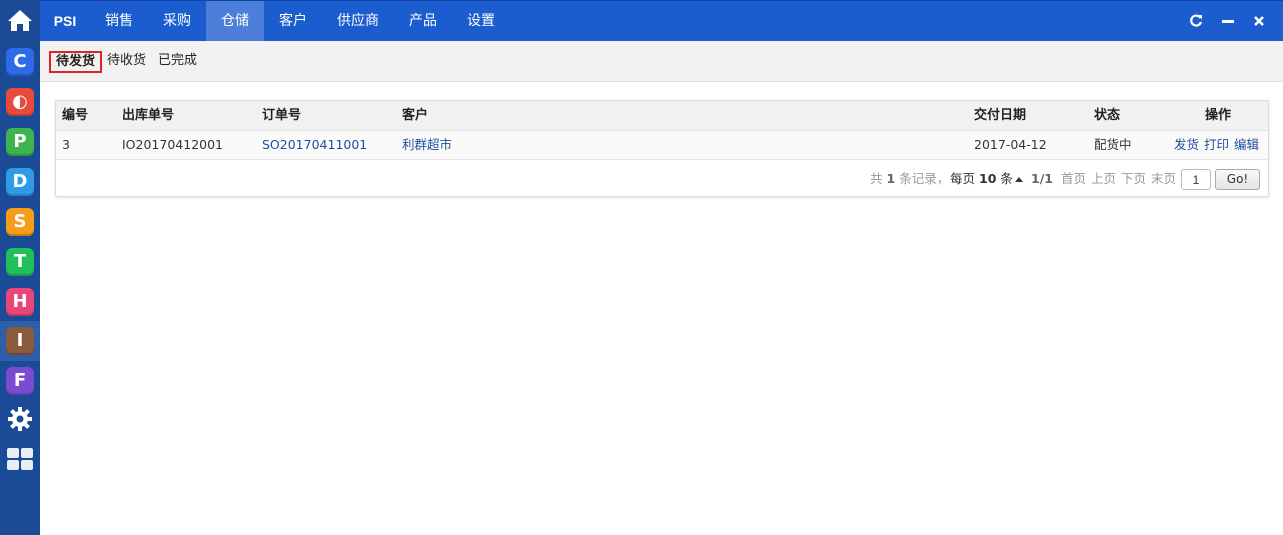 The height and width of the screenshot is (535, 1283). What do you see at coordinates (662, 179) in the screenshot?
I see `pagination-bar: 共 1 条记录， 每页 10 条 1/1 首页 上页 下页 末页 Go!` at bounding box center [662, 179].